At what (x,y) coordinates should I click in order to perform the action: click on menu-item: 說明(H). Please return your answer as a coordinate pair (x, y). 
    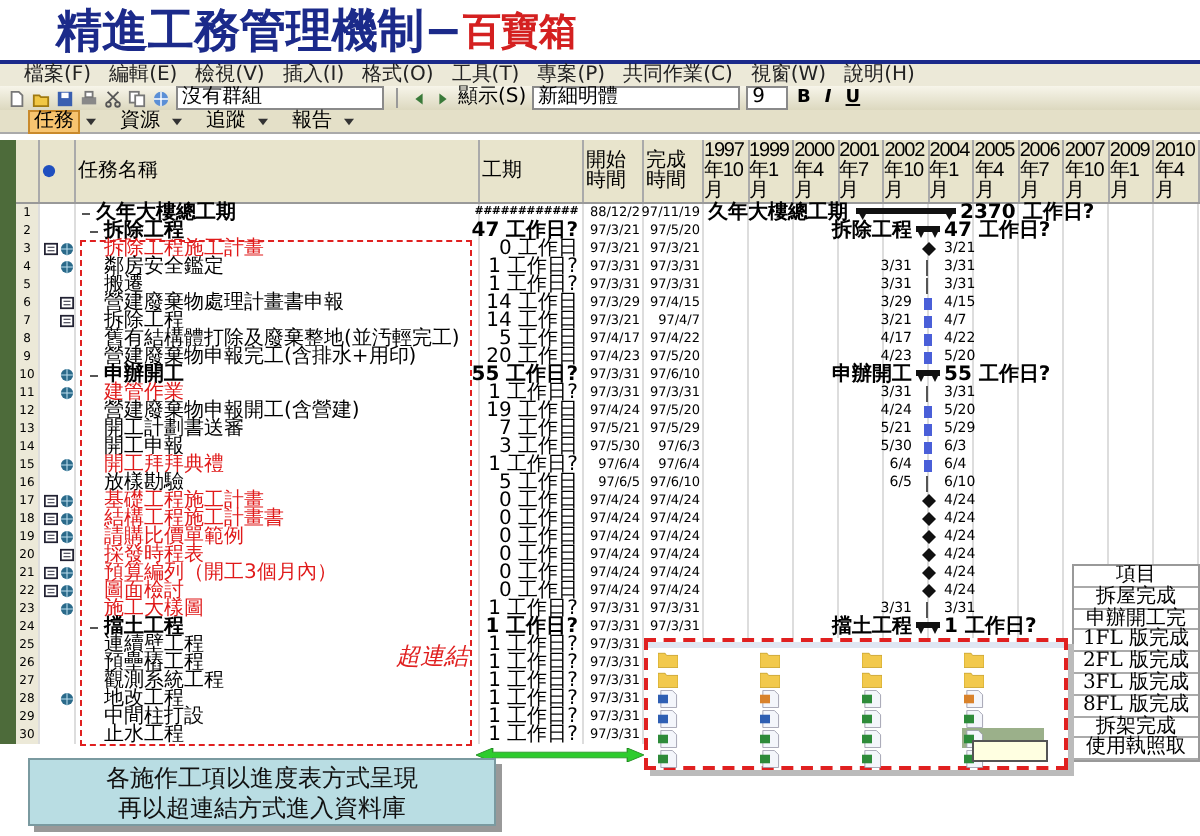
    Looking at the image, I should click on (879, 75).